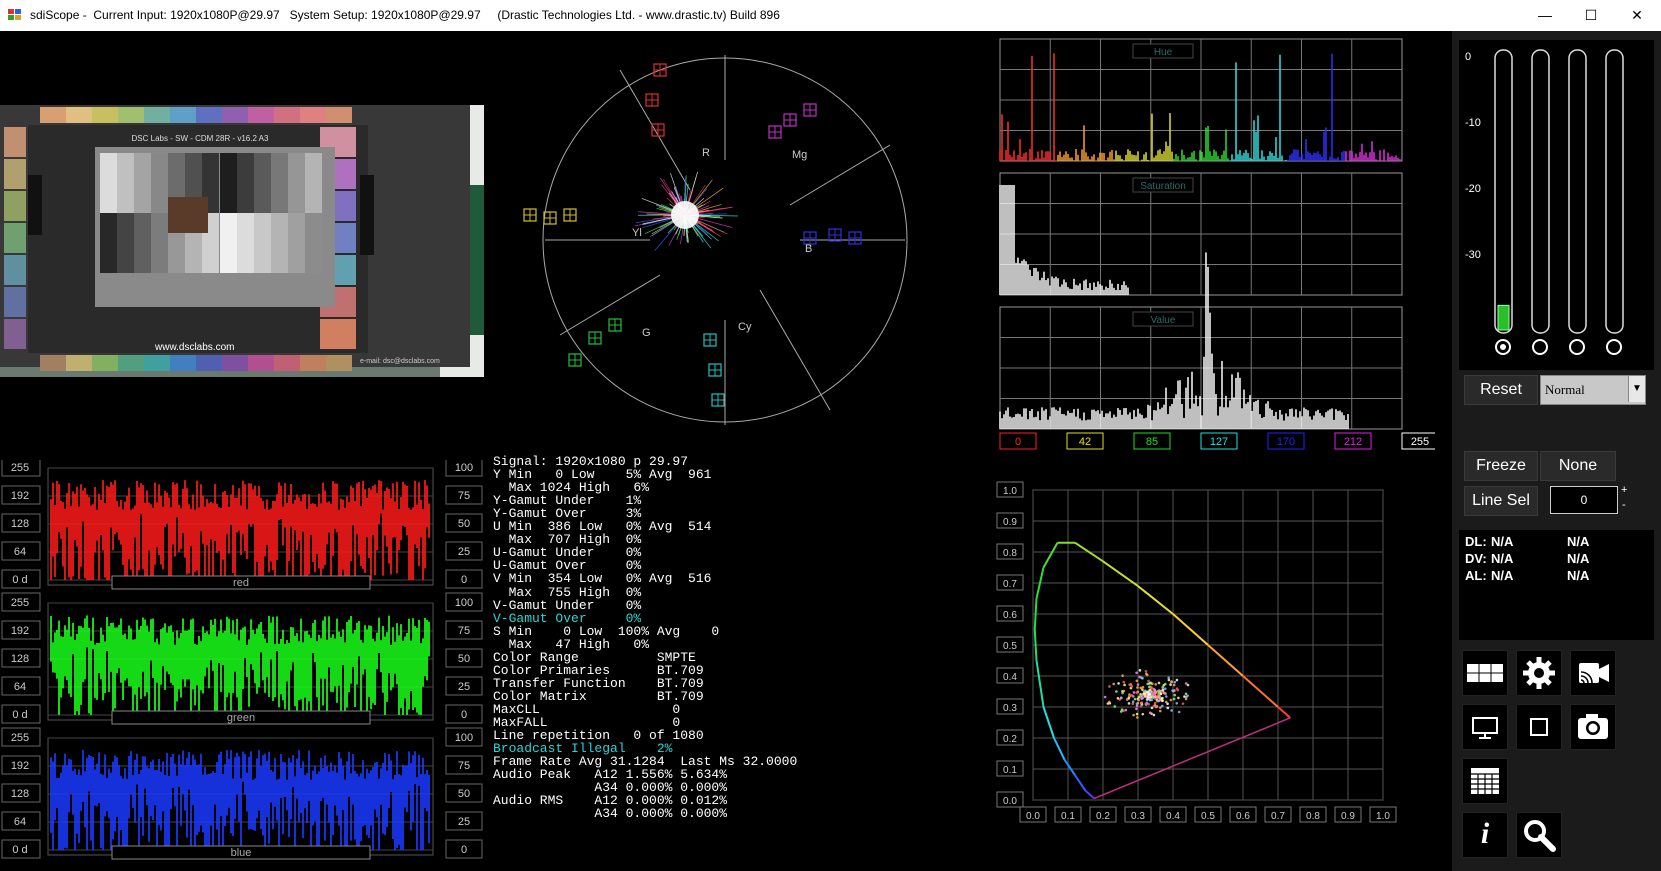 The image size is (1661, 871). I want to click on waveform-channel-label: red, so click(241, 583).